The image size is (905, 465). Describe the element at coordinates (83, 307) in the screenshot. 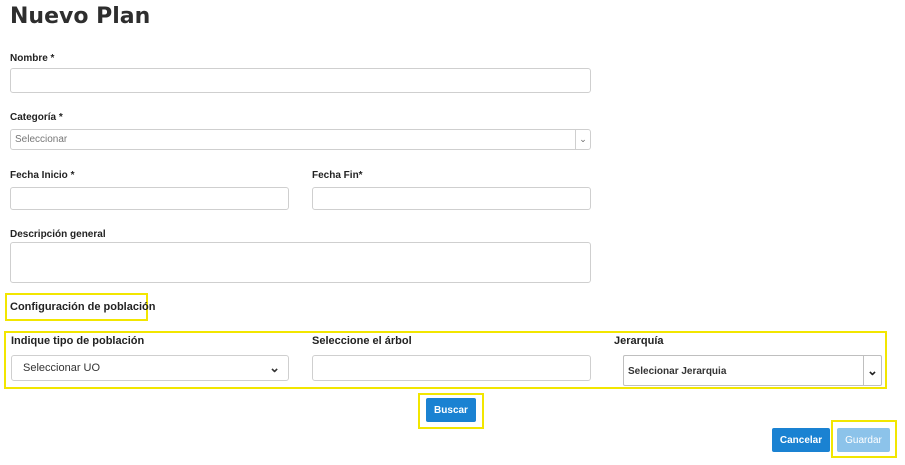

I see `poblacion-section-title: Configuración de población` at that location.